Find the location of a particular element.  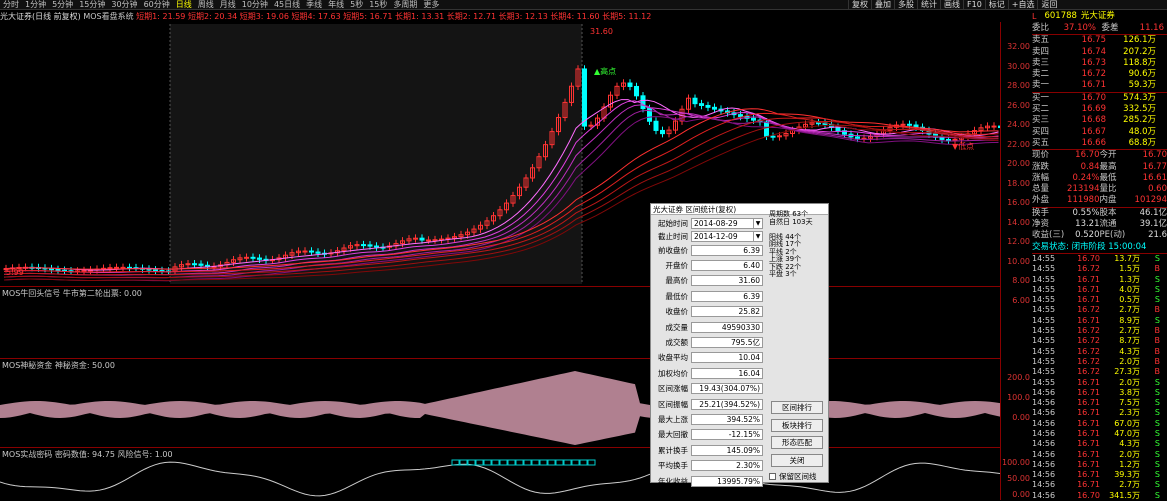

tick-row: 14:56 16.71 2.7万 S is located at coordinates (1096, 485).